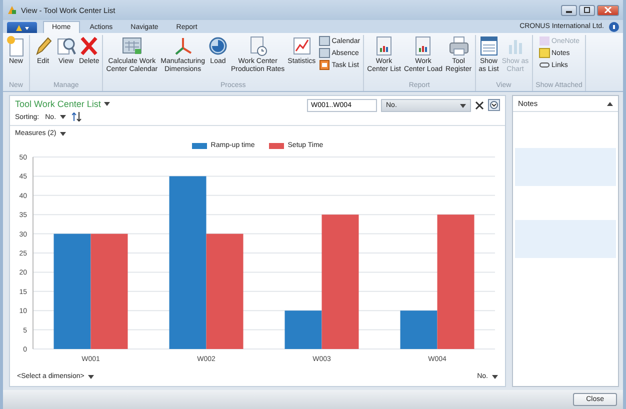 This screenshot has width=626, height=409. What do you see at coordinates (614, 27) in the screenshot?
I see `help-icon` at bounding box center [614, 27].